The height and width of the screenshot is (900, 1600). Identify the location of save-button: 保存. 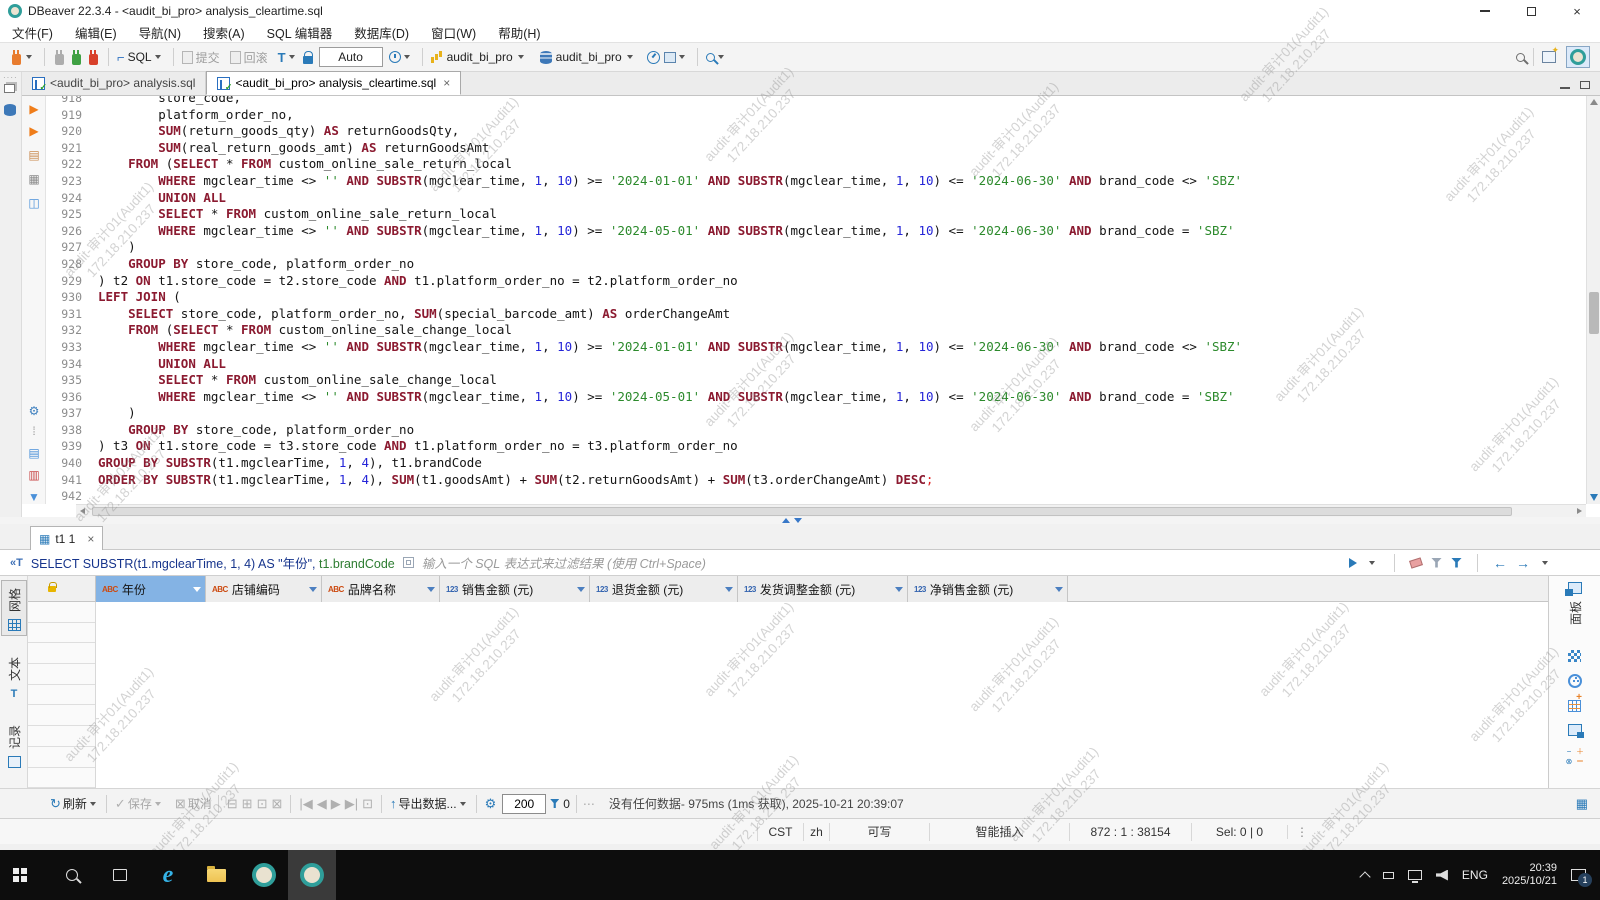
(140, 803).